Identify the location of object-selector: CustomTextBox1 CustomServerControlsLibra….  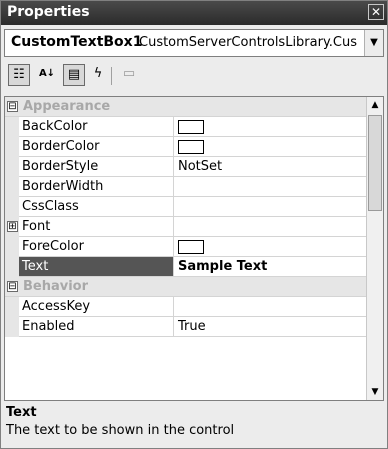
(194, 43).